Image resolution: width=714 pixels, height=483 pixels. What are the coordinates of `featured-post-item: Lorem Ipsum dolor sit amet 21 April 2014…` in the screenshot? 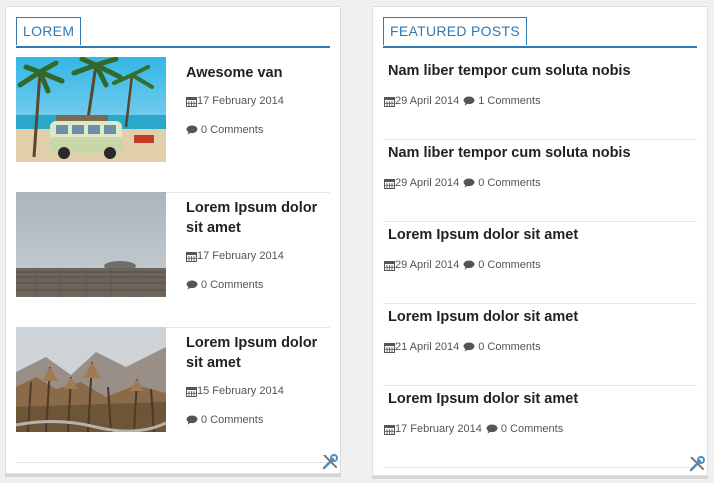 It's located at (540, 344).